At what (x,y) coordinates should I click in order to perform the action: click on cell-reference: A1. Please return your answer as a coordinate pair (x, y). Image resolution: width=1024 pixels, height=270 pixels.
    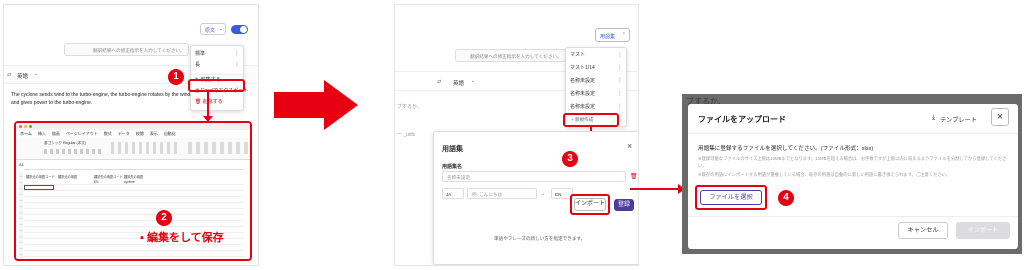
    Looking at the image, I should click on (21, 164).